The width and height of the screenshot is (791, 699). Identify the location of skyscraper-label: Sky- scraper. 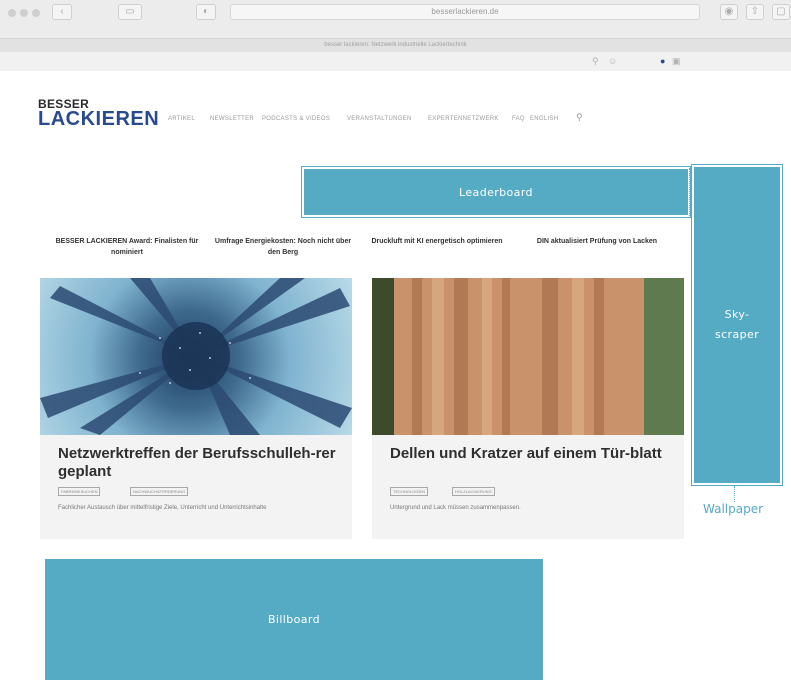
(737, 324).